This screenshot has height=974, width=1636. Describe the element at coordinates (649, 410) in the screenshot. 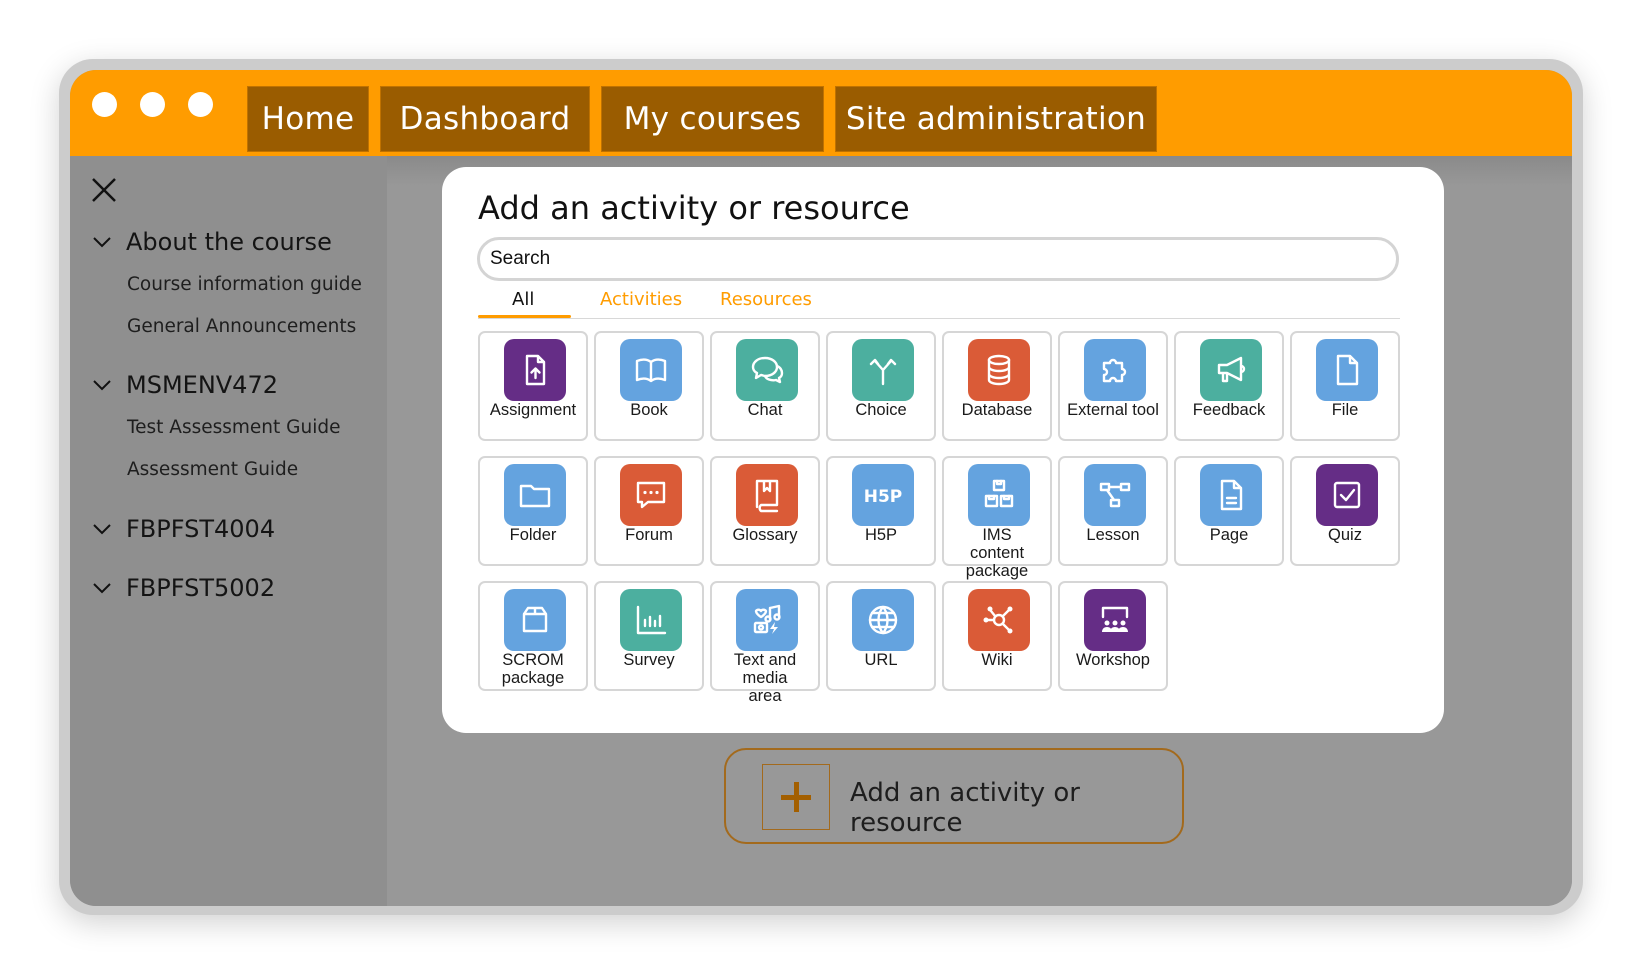

I see `activity-label: Book` at that location.